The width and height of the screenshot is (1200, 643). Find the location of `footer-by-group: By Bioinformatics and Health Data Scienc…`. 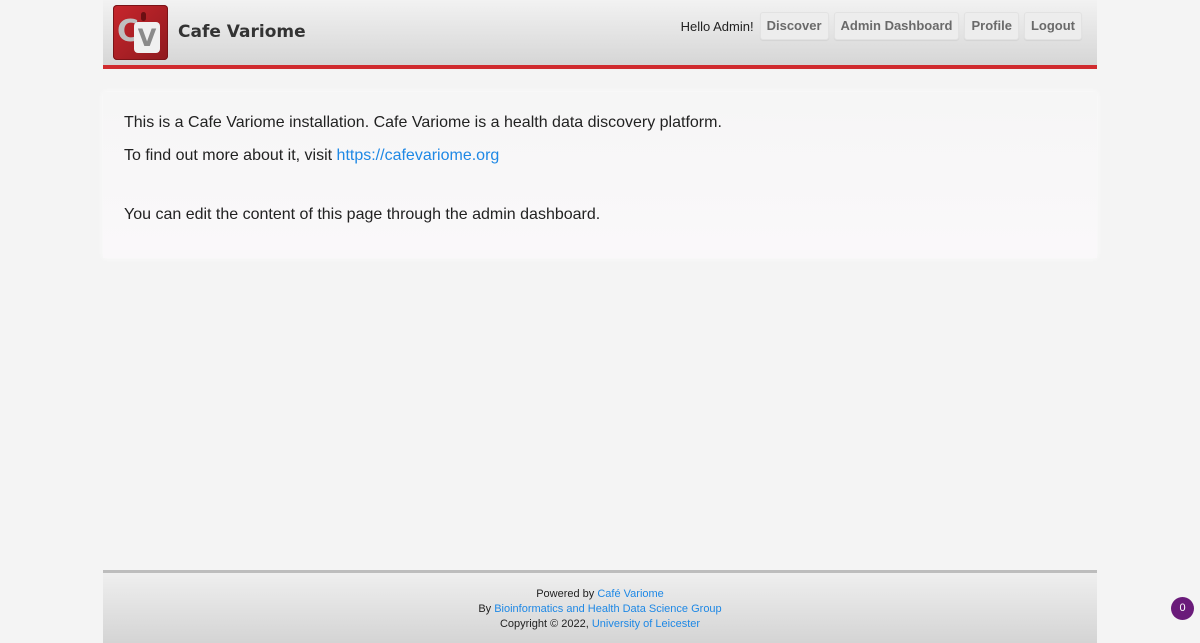

footer-by-group: By Bioinformatics and Health Data Scienc… is located at coordinates (600, 609).